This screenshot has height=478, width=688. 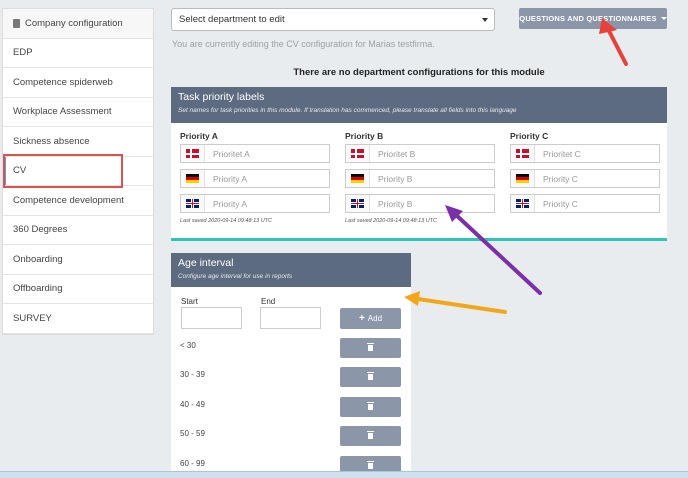 What do you see at coordinates (78, 289) in the screenshot?
I see `sidebar-item-offboarding: Offboarding` at bounding box center [78, 289].